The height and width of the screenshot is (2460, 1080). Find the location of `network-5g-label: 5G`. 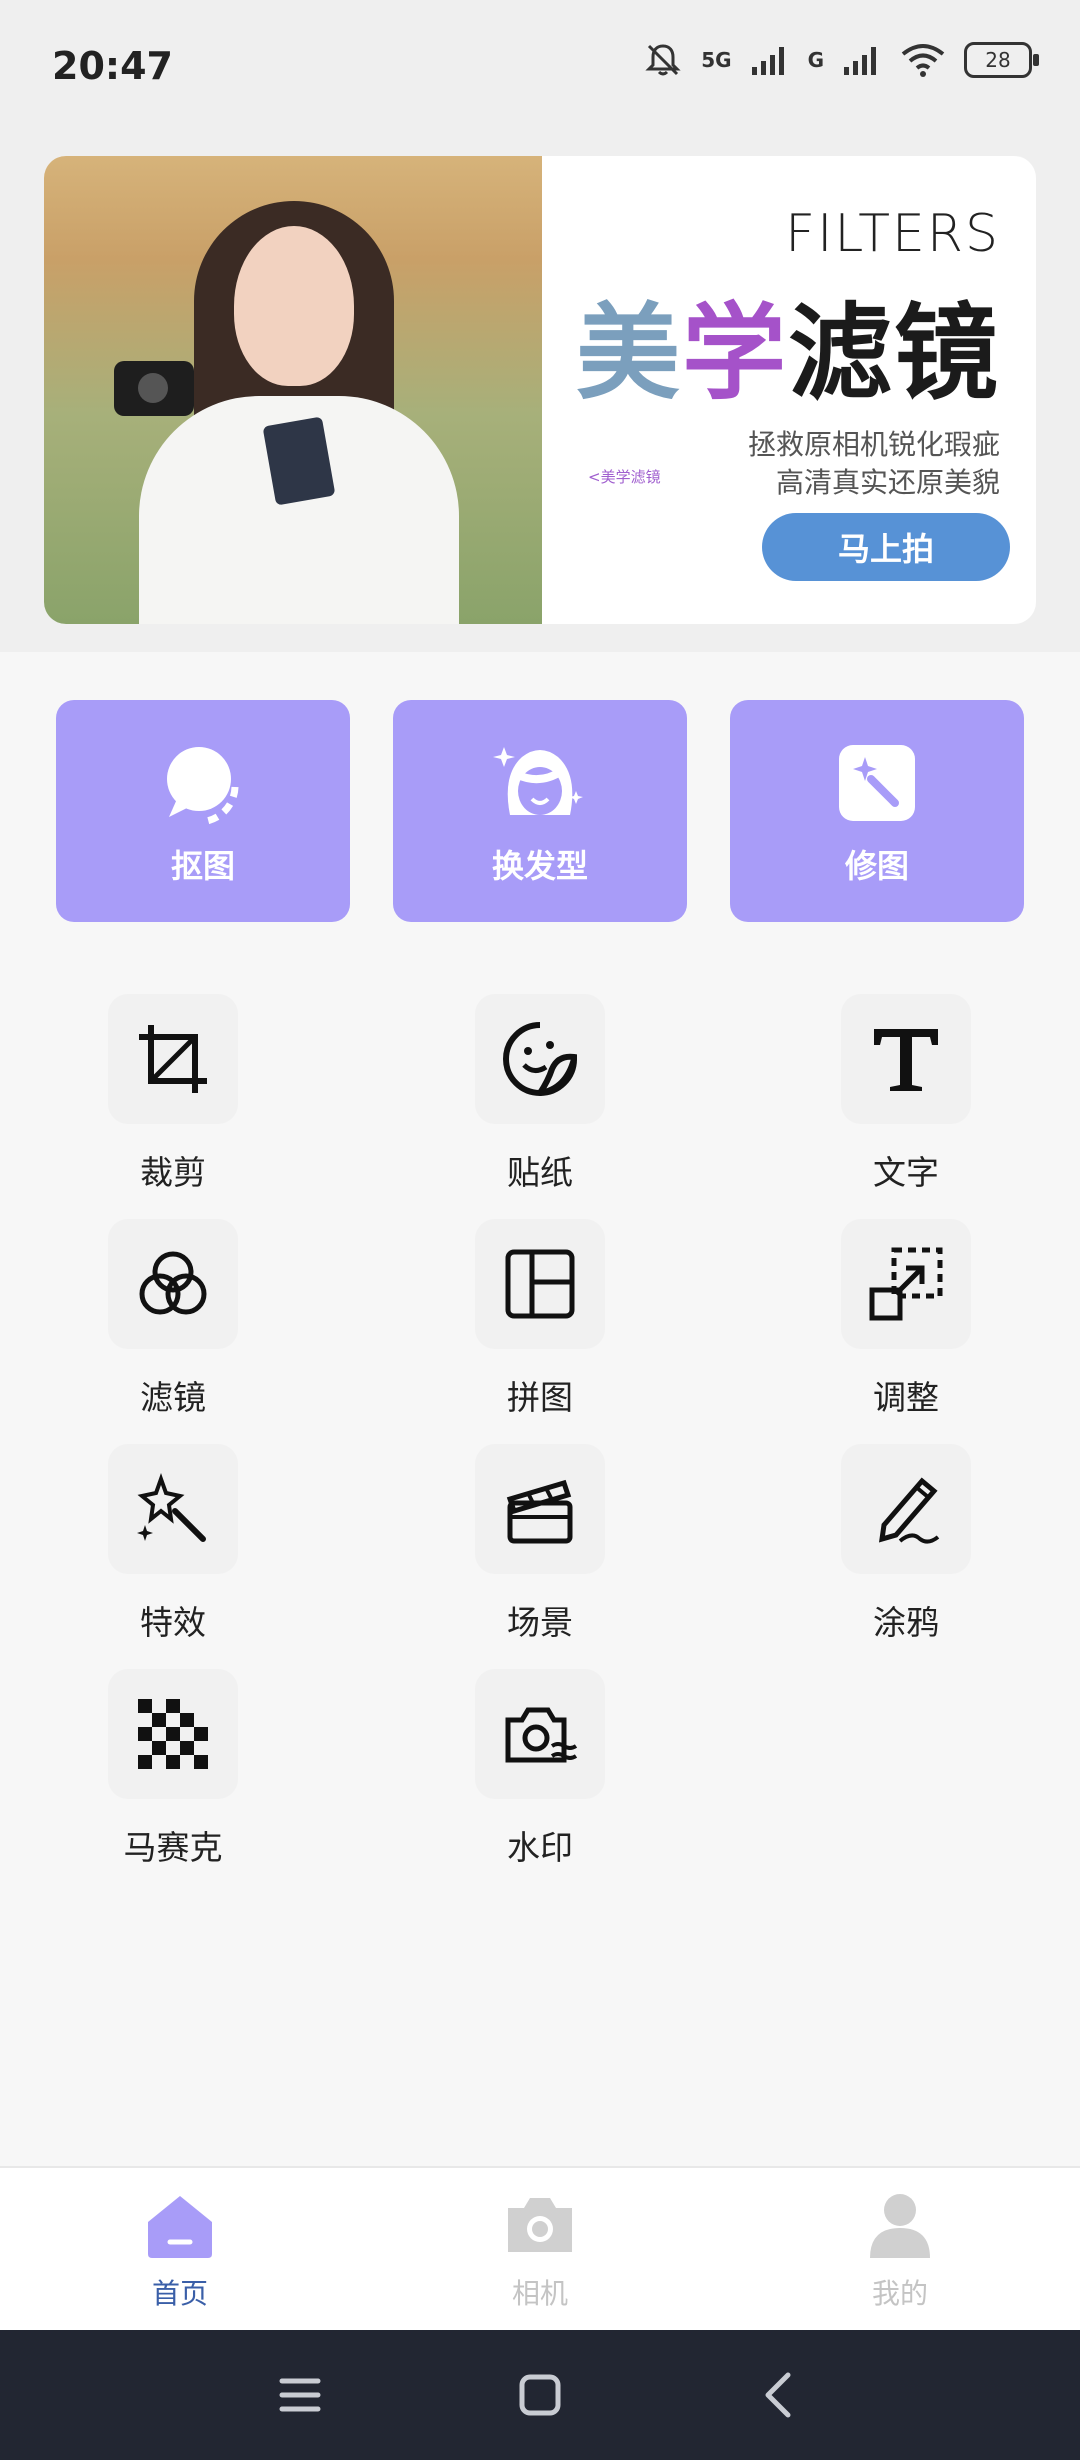

network-5g-label: 5G is located at coordinates (716, 60).